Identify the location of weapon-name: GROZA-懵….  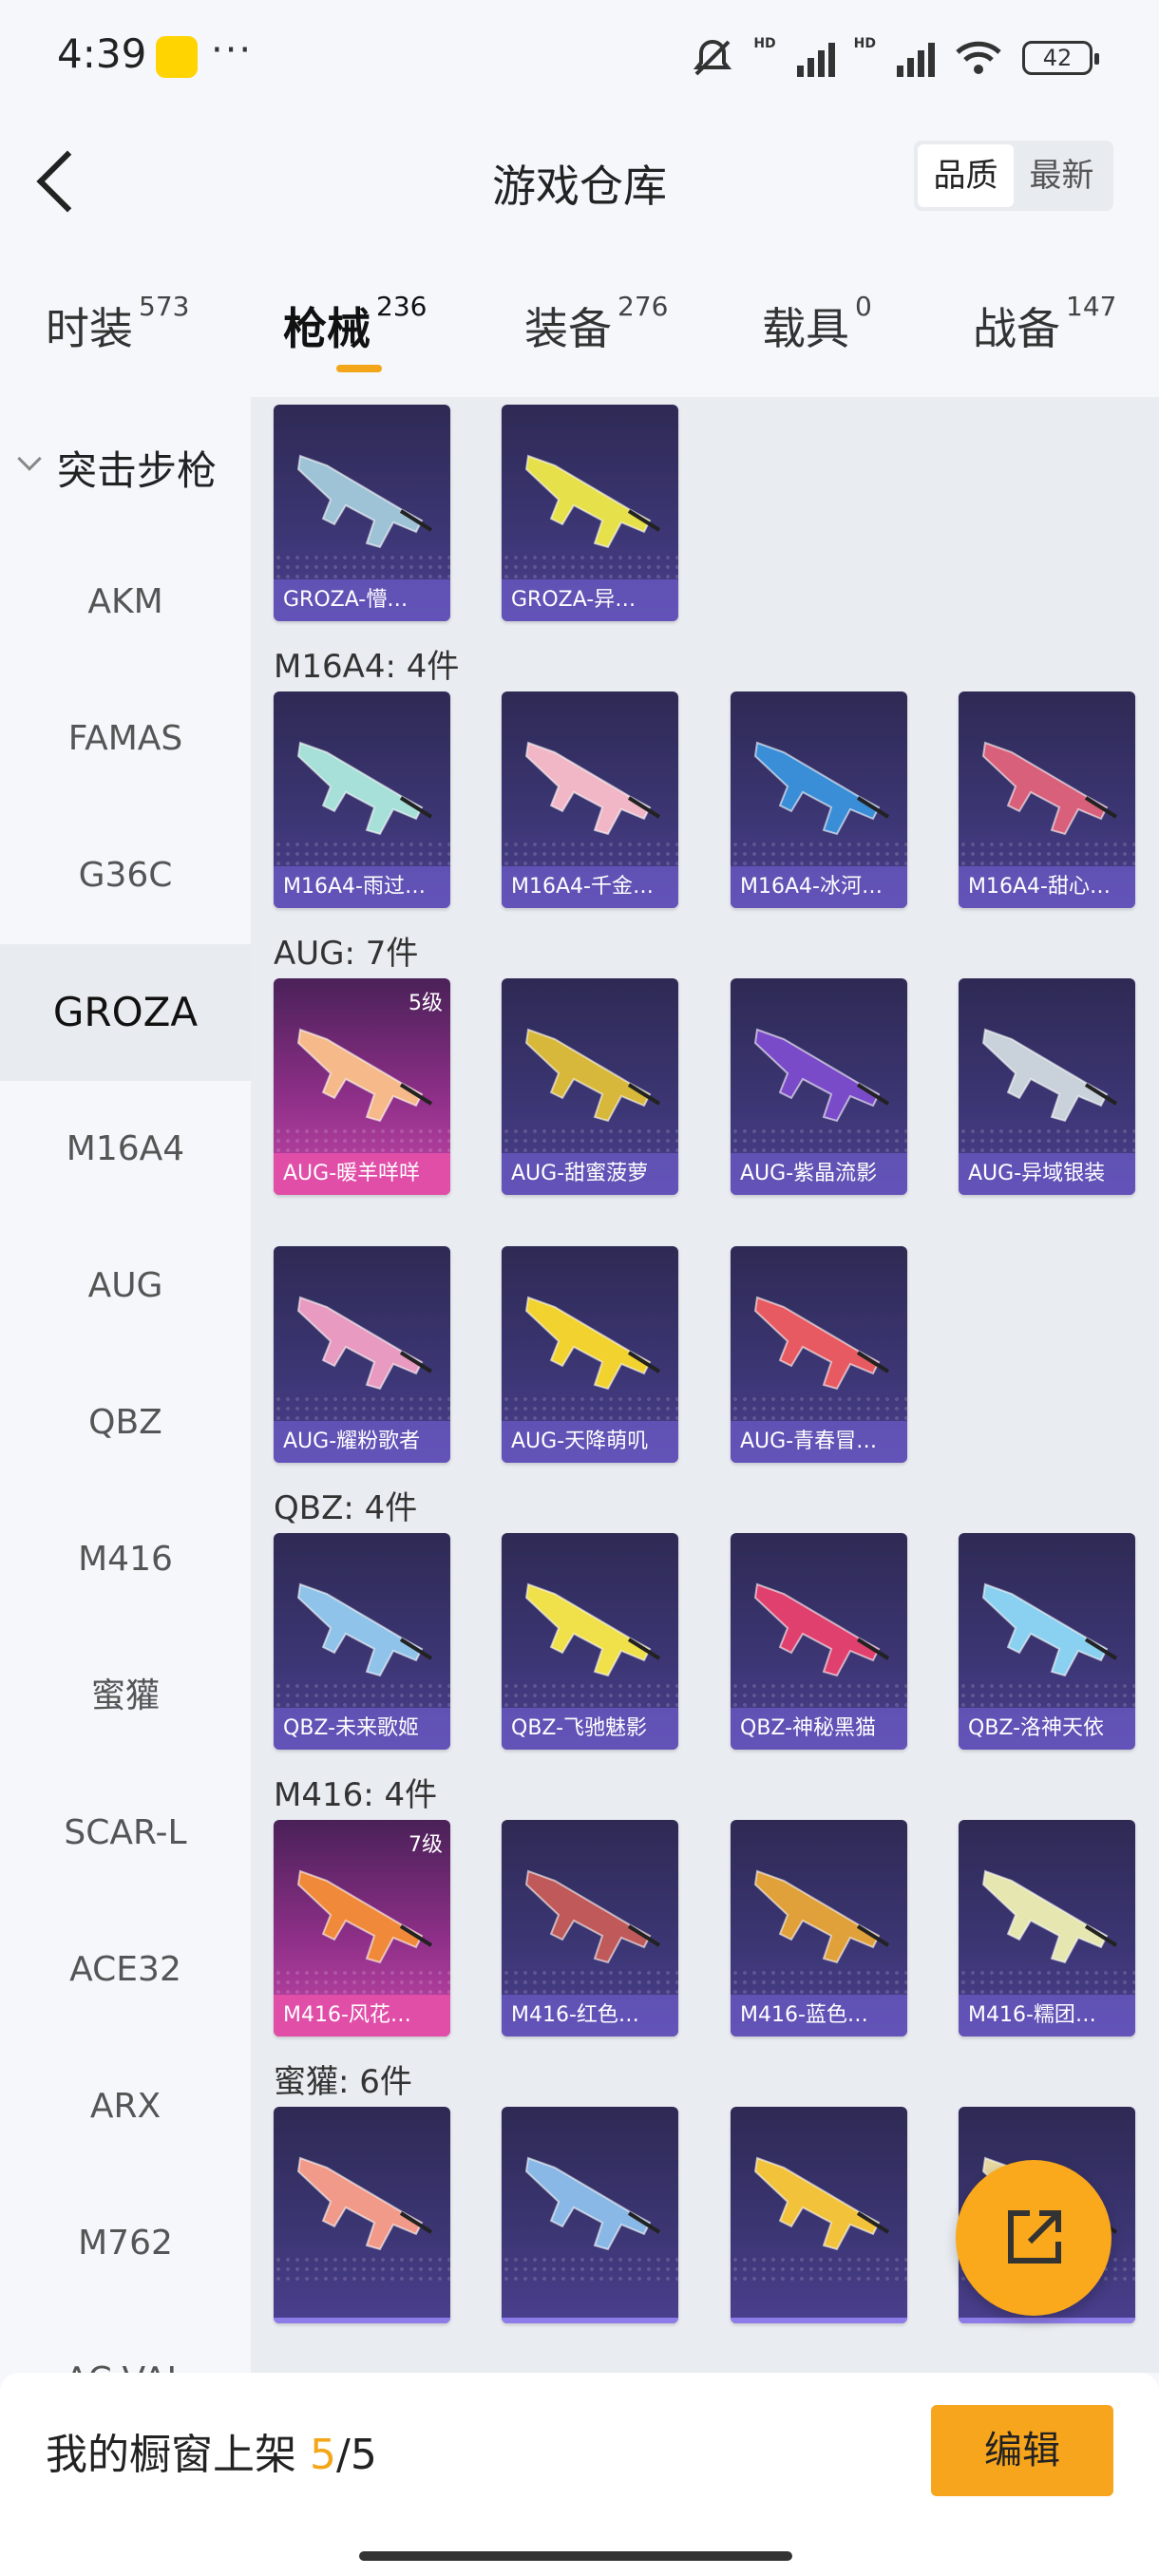
(362, 600).